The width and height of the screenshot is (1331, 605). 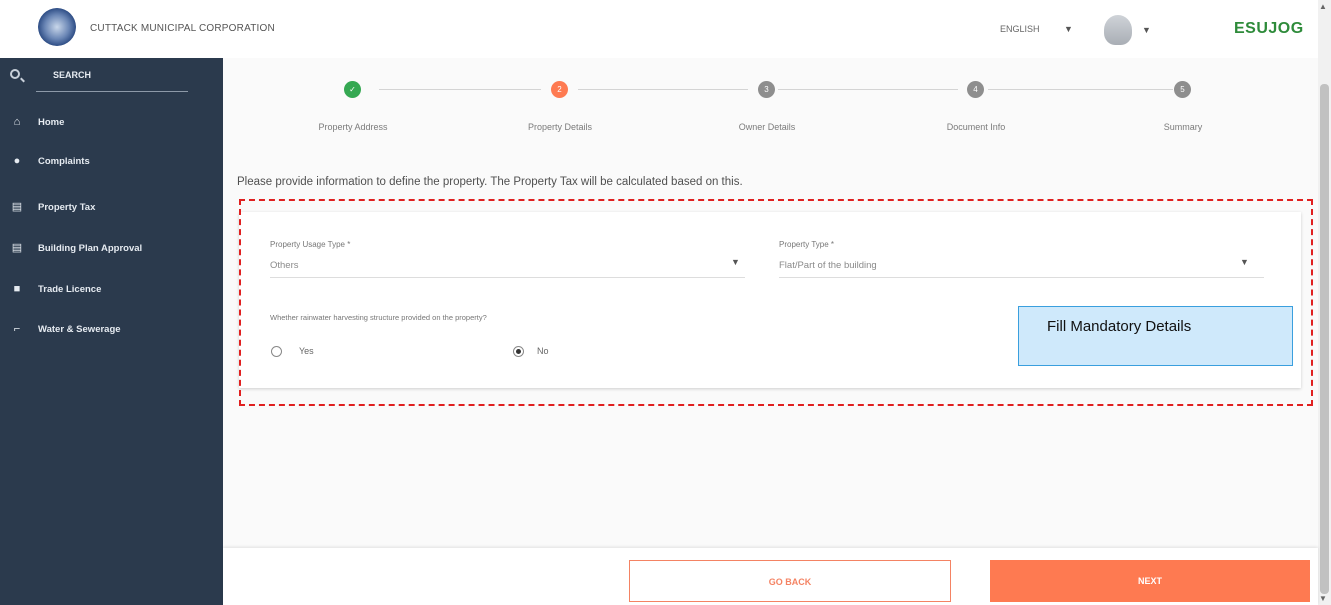 I want to click on callout-text: Fill Mandatory Details, so click(x=1119, y=326).